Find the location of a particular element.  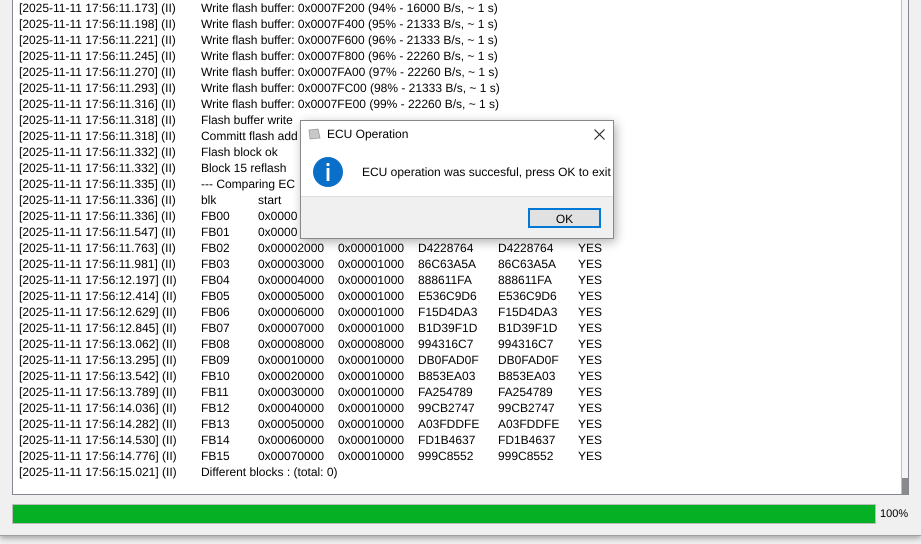

log-message: Write flash buffer: 0x0007F400 (95% - 21333 B/s, ~ 1 s) is located at coordinates (349, 24).